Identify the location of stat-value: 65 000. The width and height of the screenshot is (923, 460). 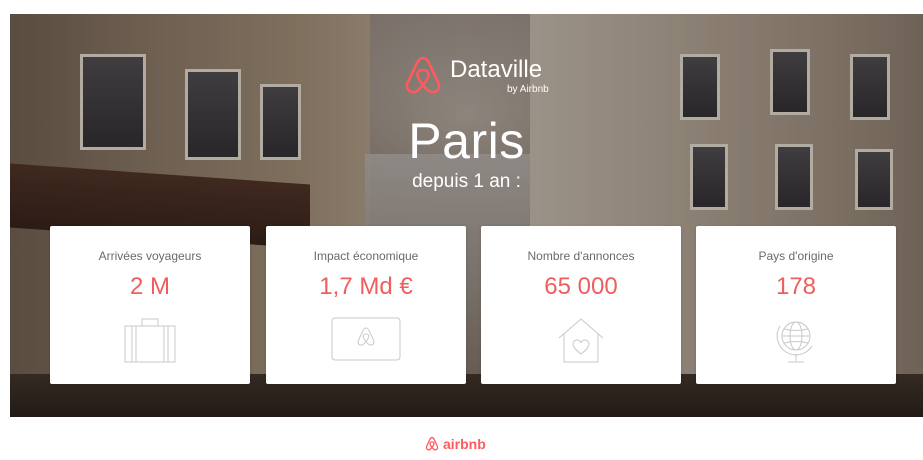
(581, 286).